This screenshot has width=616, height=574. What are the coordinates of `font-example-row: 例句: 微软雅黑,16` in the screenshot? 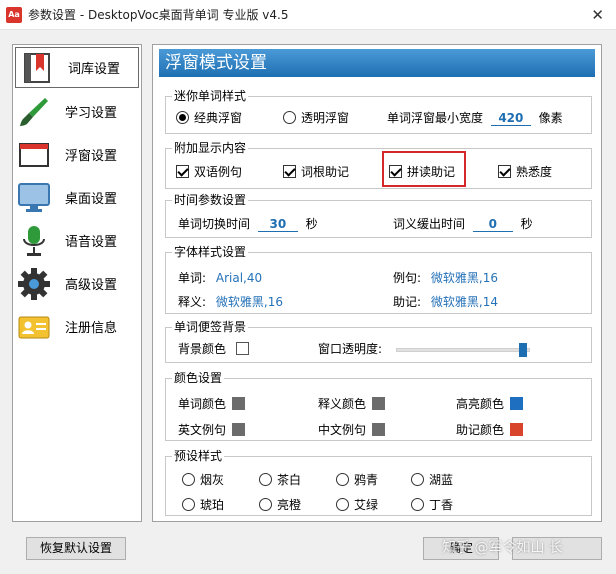 It's located at (445, 277).